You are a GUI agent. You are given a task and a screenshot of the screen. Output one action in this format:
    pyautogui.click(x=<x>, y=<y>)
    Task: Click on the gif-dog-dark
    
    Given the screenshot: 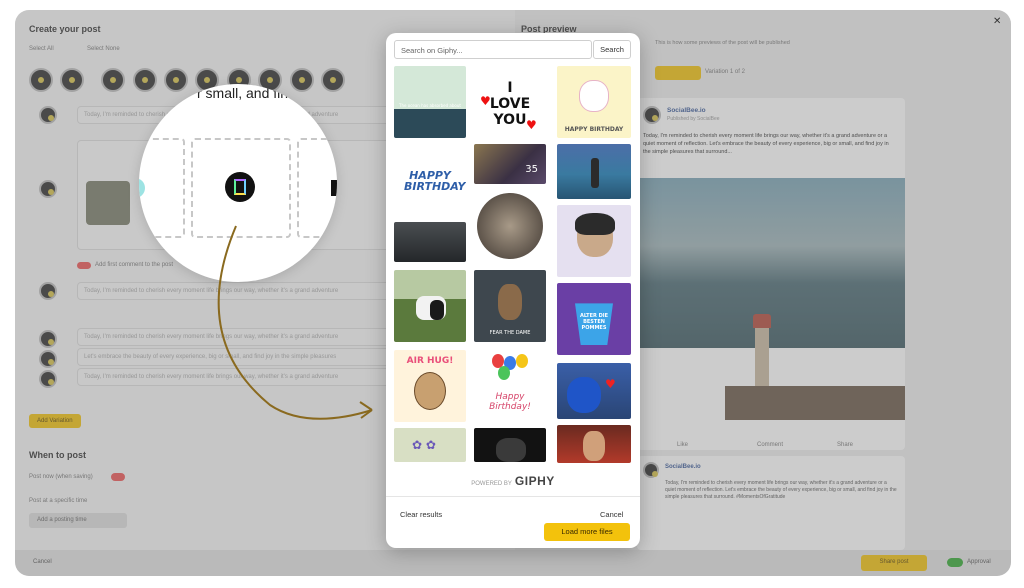 What is the action you would take?
    pyautogui.click(x=510, y=445)
    